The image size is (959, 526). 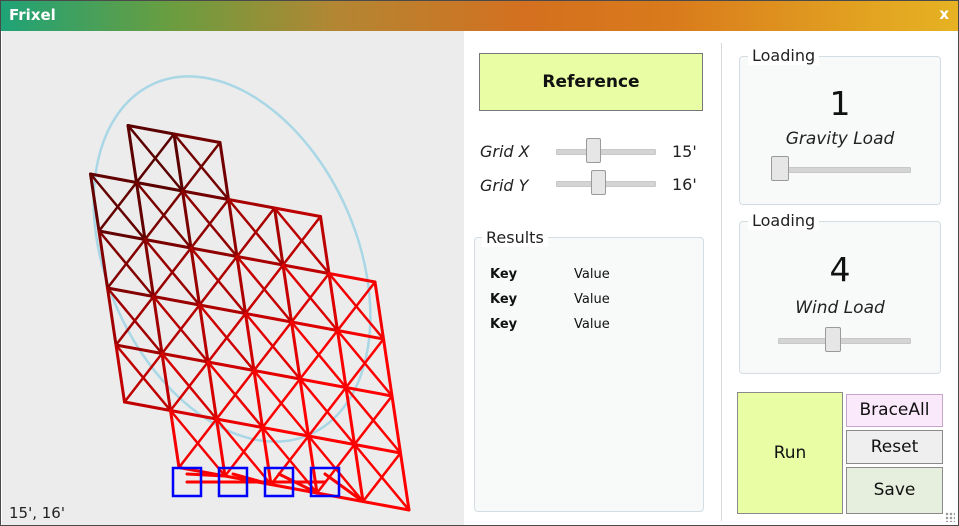 I want to click on window-title: Frixel, so click(x=32, y=15).